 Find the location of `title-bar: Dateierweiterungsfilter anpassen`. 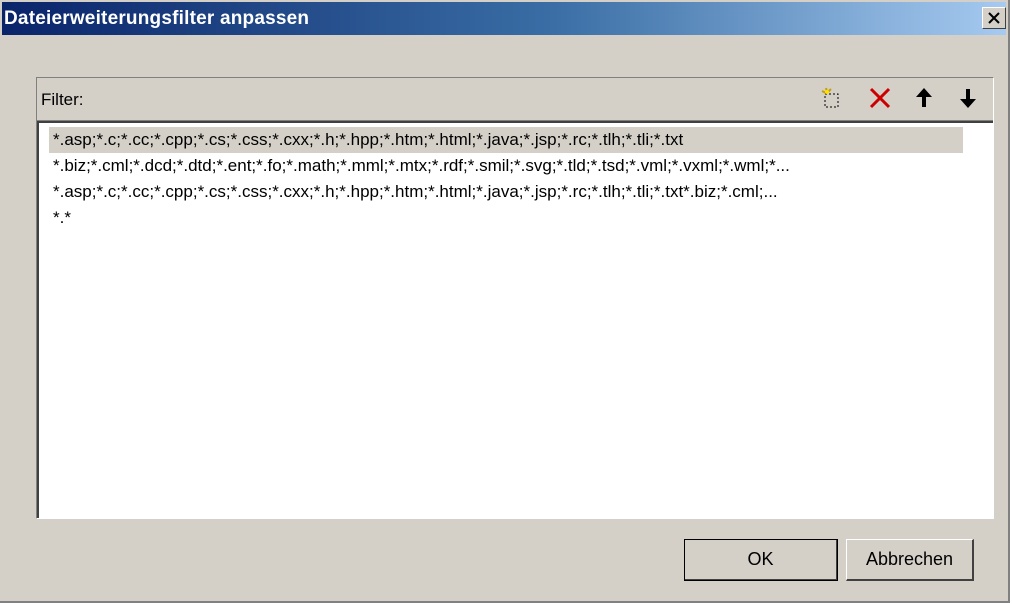

title-bar: Dateierweiterungsfilter anpassen is located at coordinates (504, 18).